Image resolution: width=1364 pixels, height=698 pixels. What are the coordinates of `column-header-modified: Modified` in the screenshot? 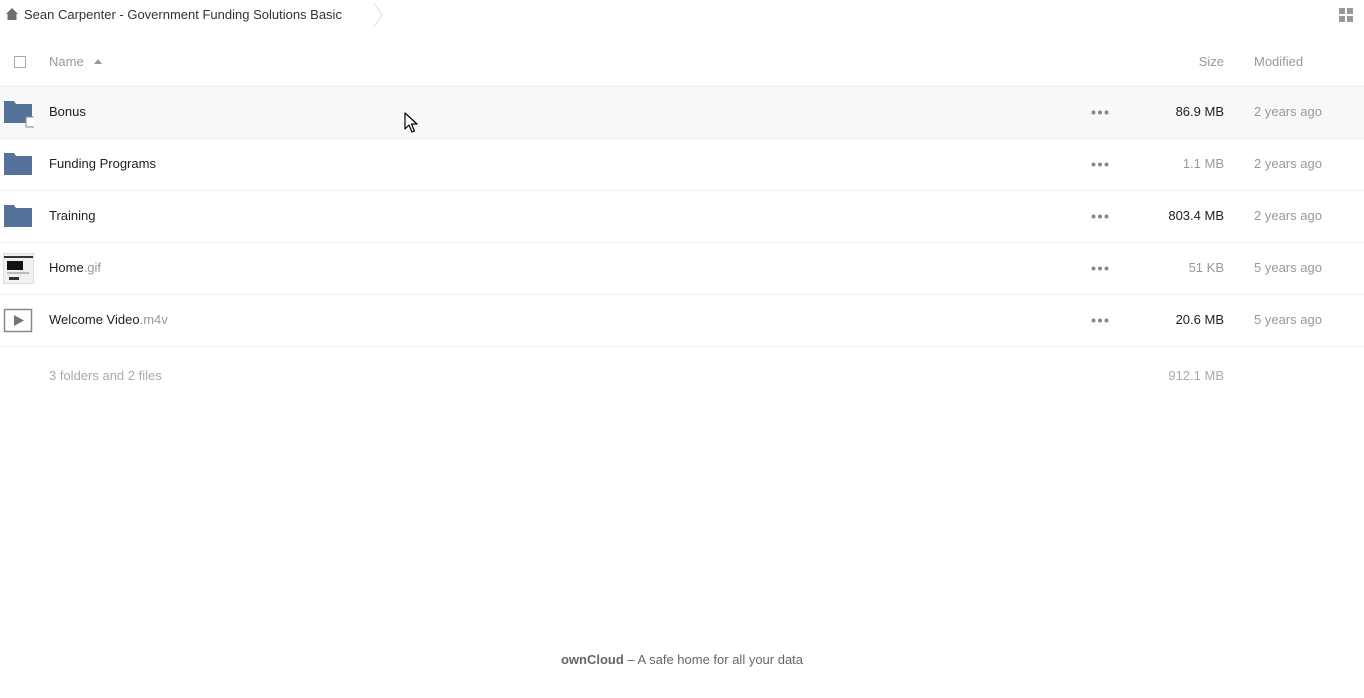 It's located at (1278, 61).